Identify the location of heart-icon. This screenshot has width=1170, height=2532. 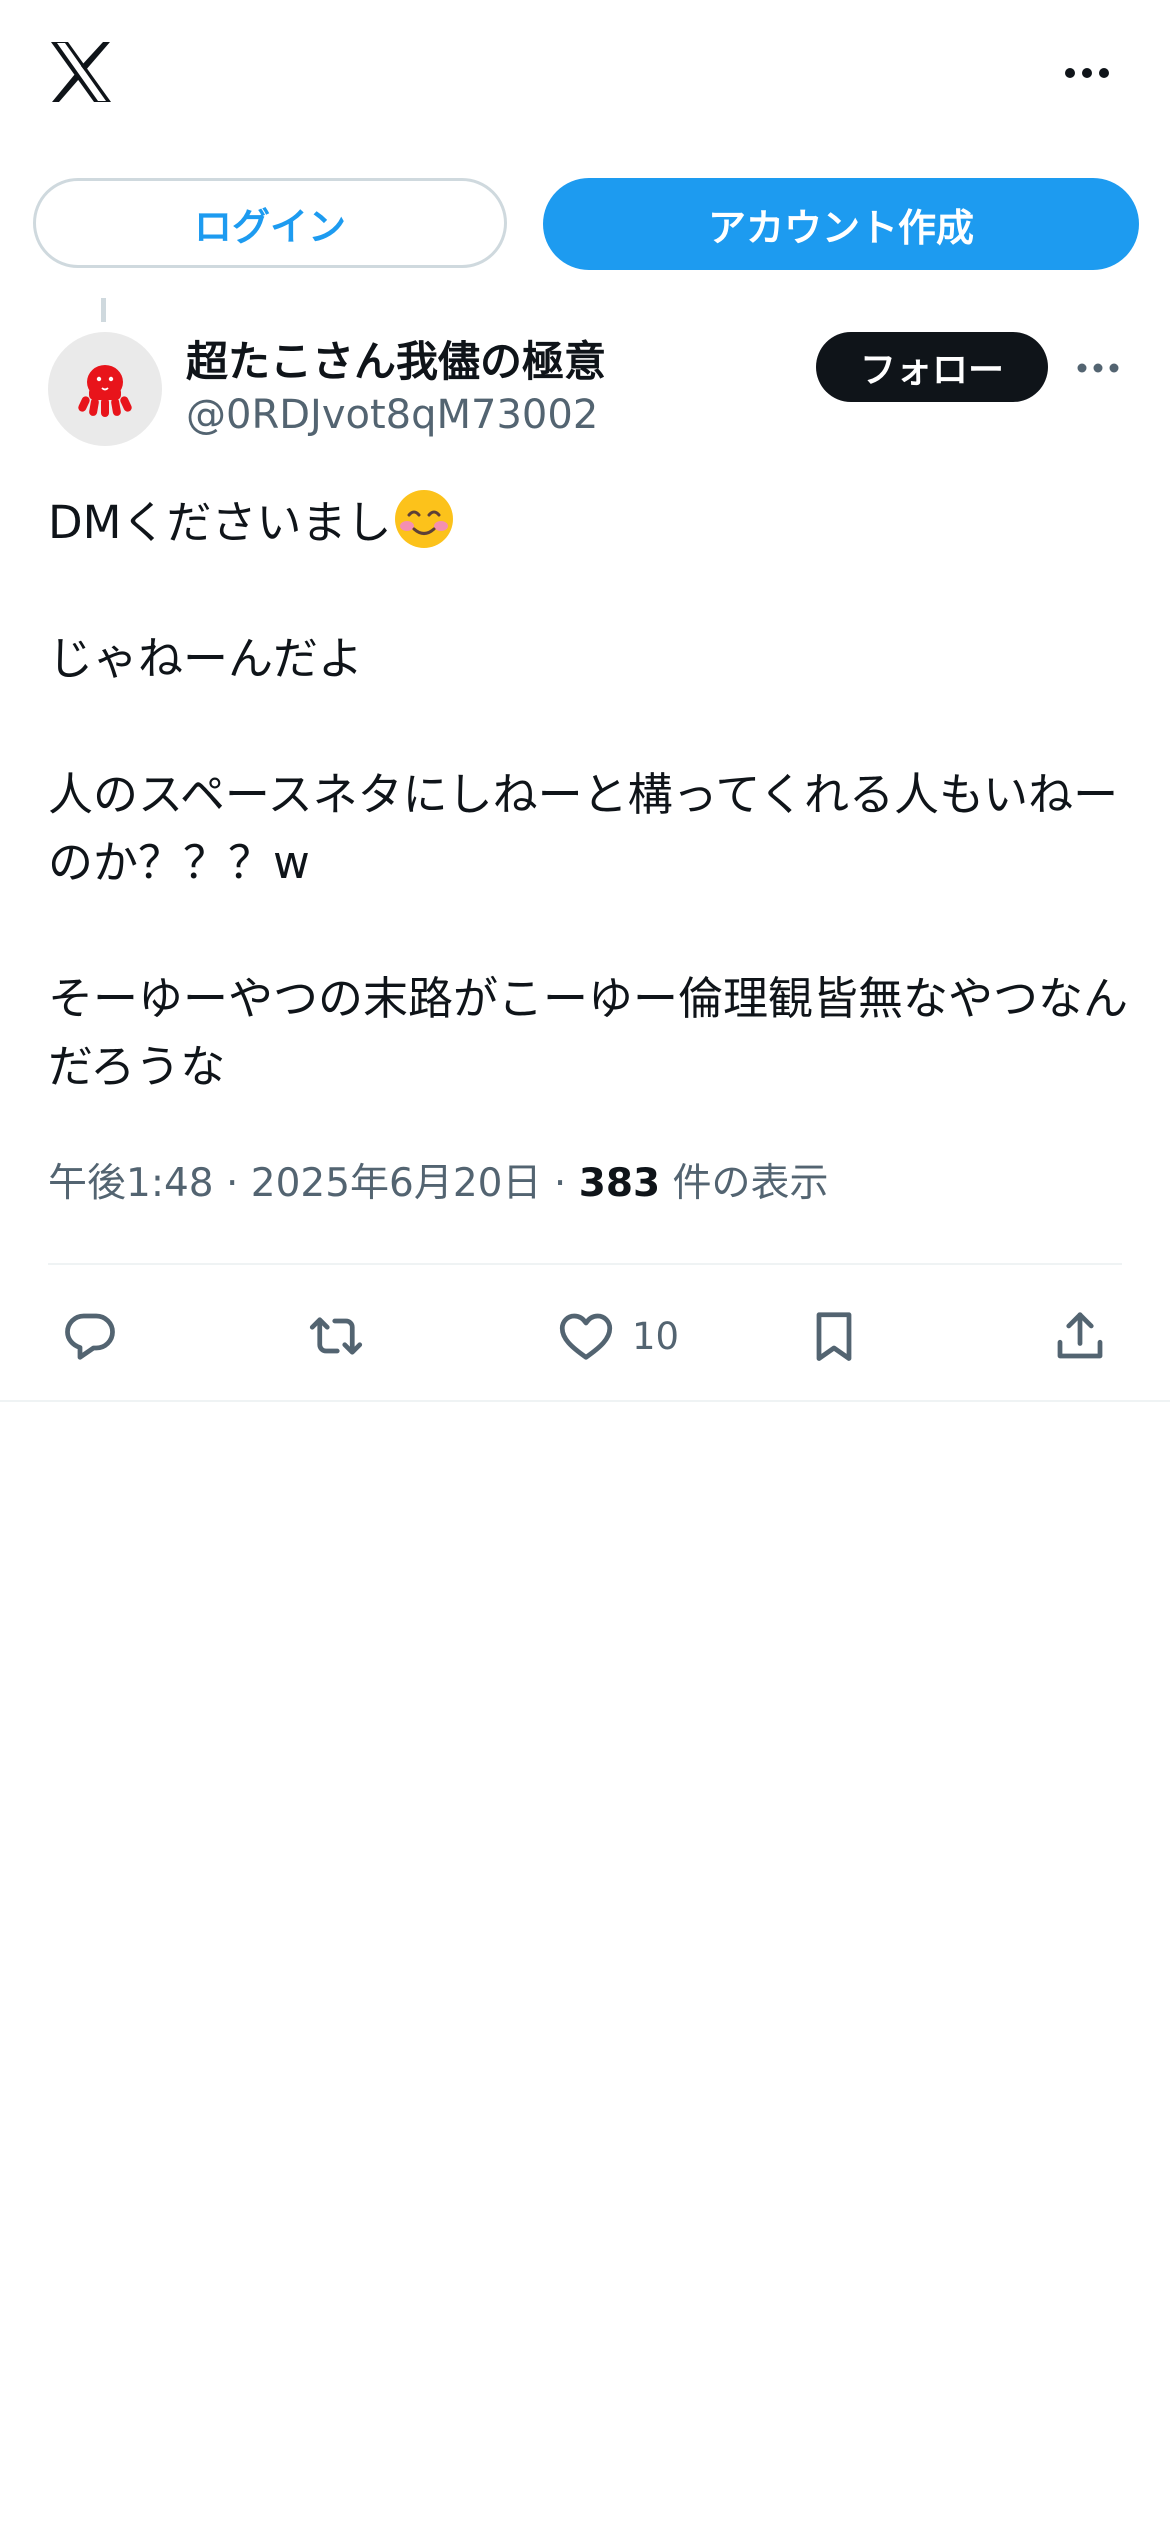
(586, 1336).